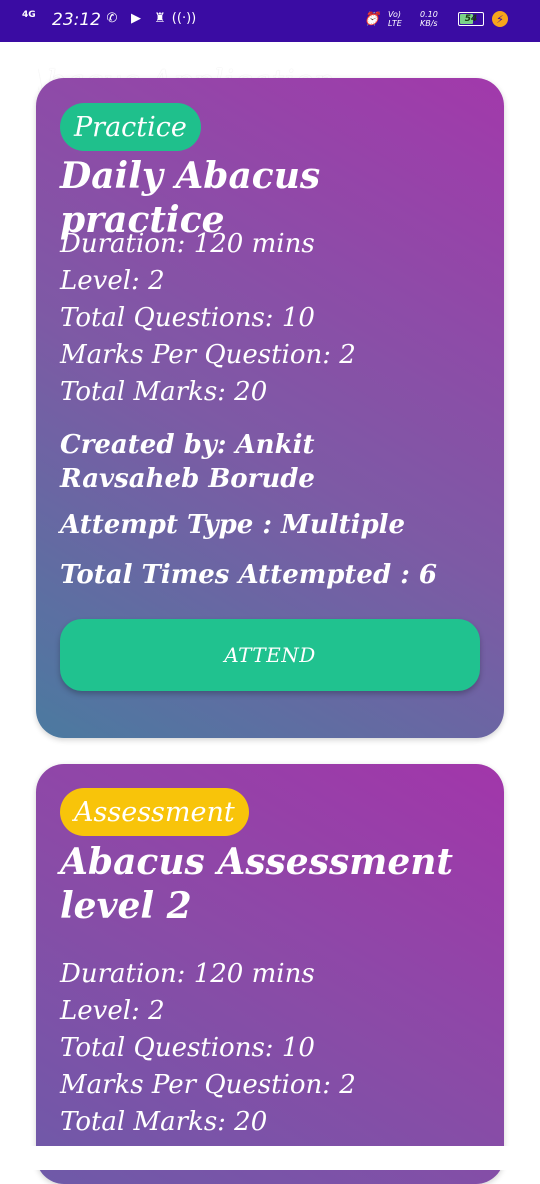 The height and width of the screenshot is (1184, 540). Describe the element at coordinates (257, 884) in the screenshot. I see `test-title: Abacus Assessment level 2` at that location.